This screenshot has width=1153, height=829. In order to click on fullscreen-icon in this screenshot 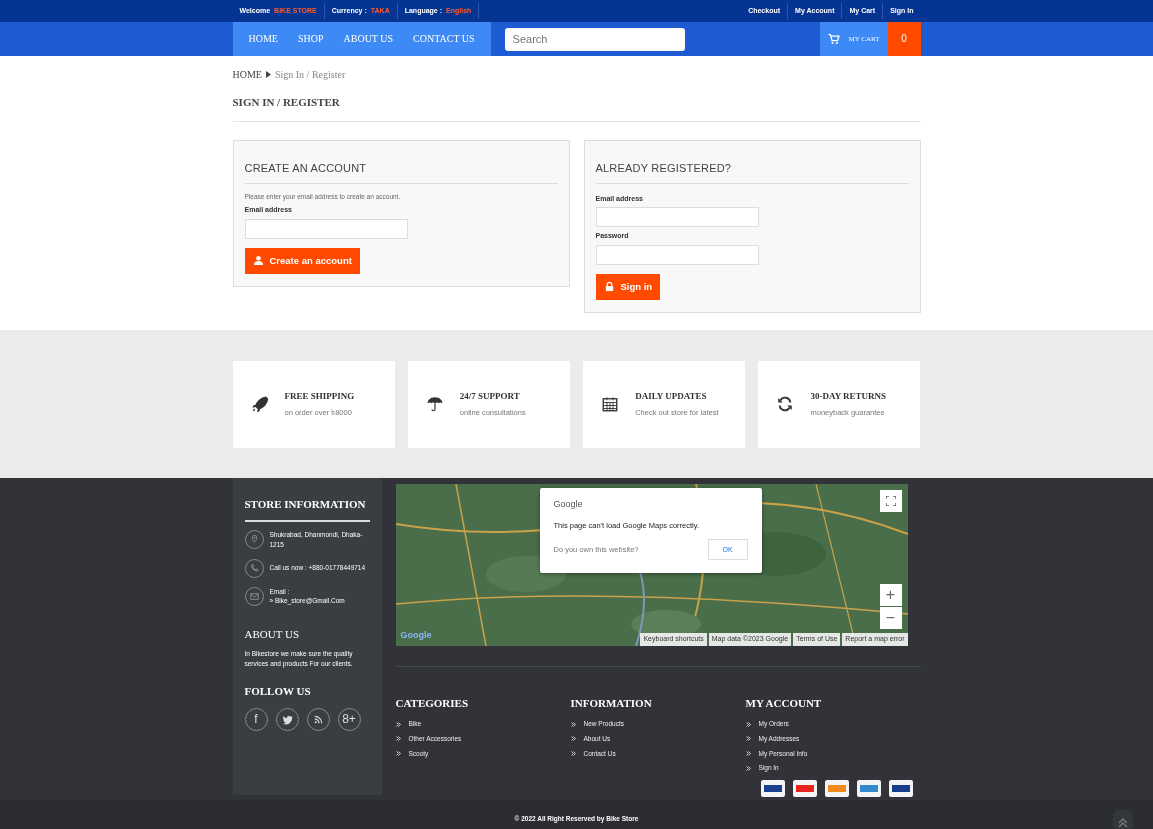, I will do `click(890, 501)`.